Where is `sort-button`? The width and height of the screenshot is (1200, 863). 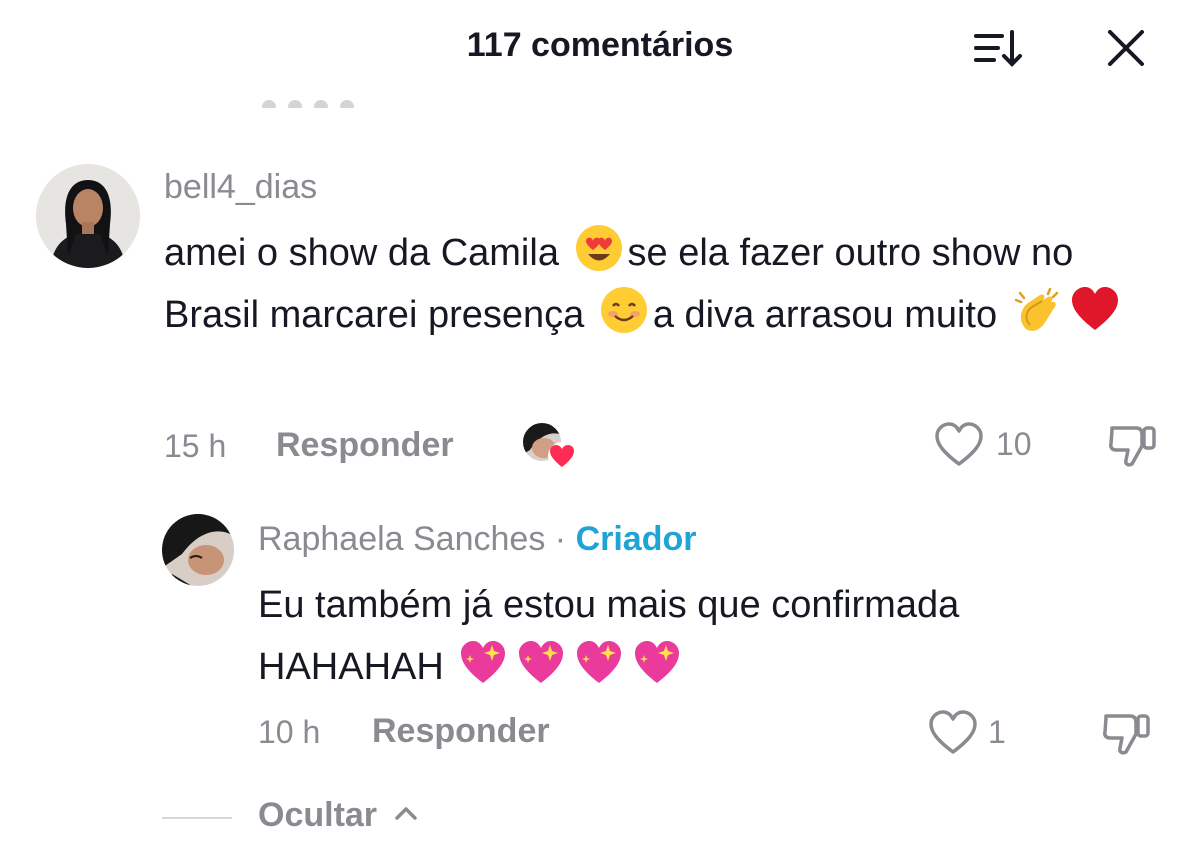
sort-button is located at coordinates (998, 48).